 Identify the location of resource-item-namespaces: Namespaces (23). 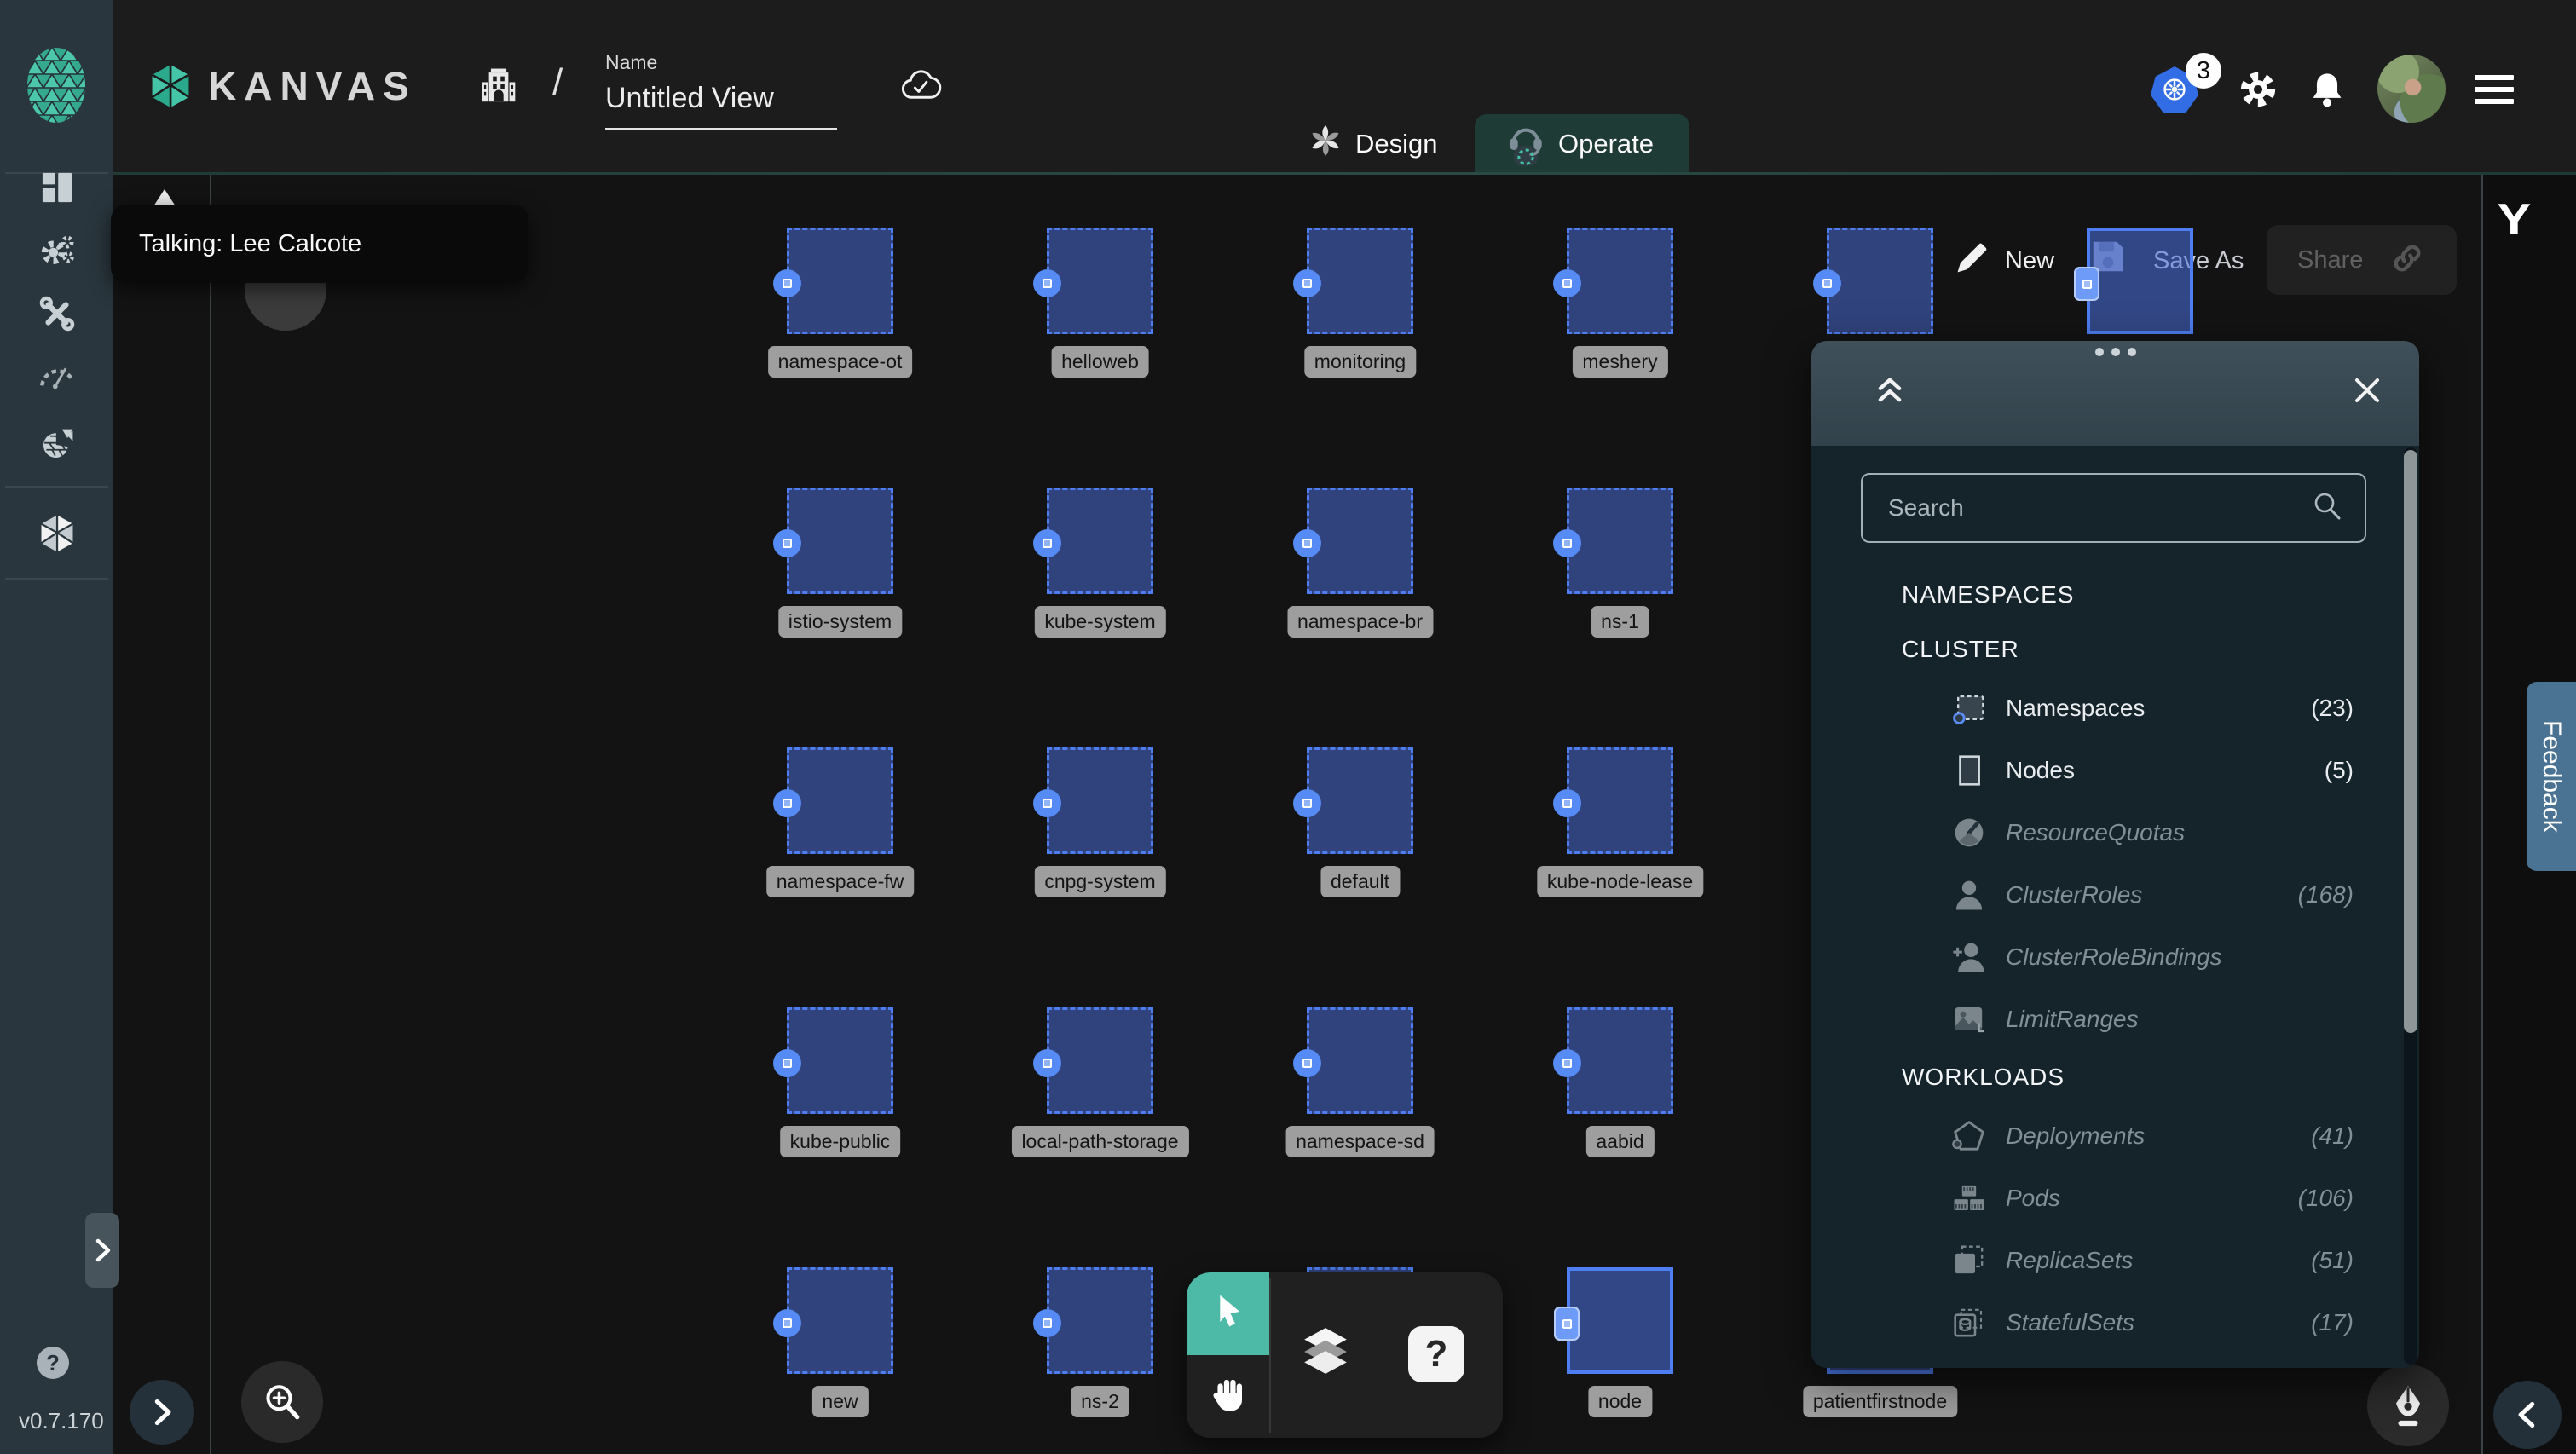
(2092, 708).